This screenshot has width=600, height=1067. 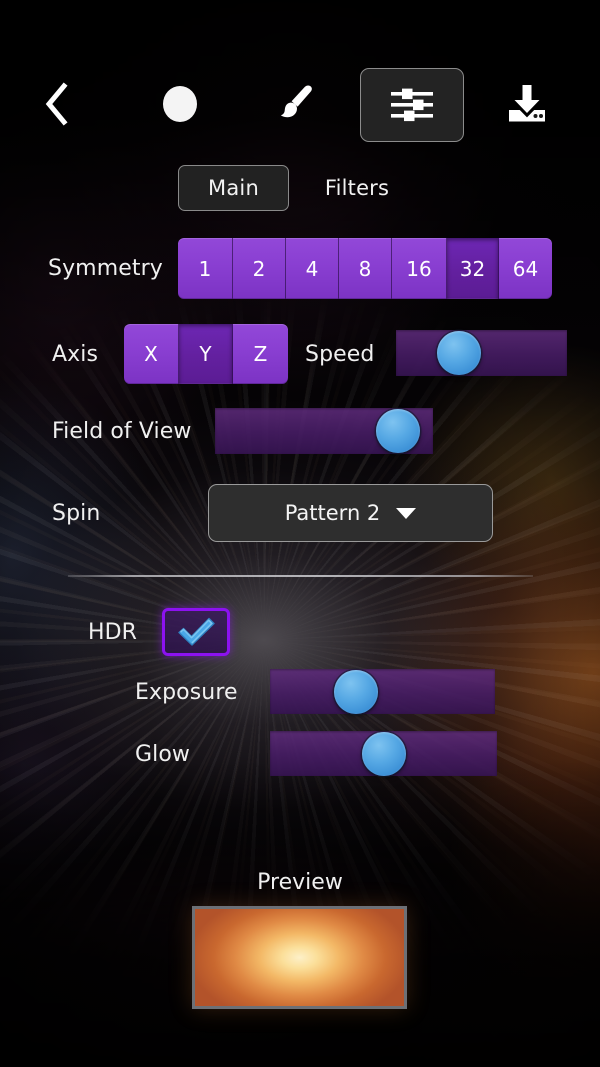 I want to click on axis-label: Axis, so click(x=75, y=354).